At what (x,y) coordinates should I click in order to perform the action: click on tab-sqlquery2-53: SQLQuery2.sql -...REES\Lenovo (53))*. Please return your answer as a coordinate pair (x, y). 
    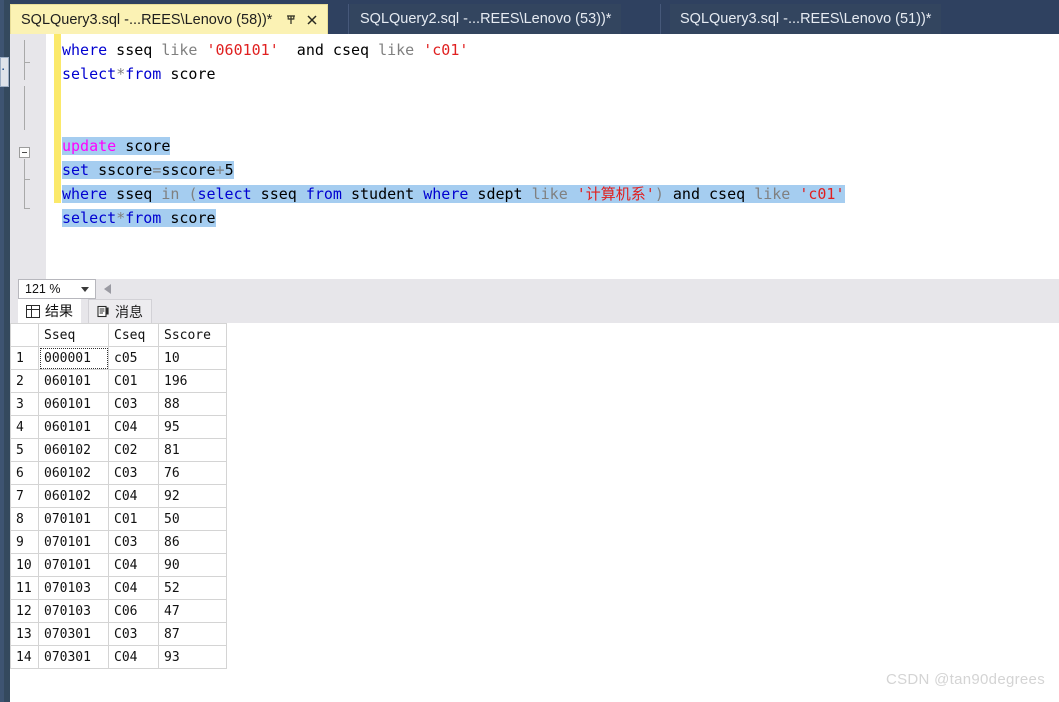
    Looking at the image, I should click on (486, 19).